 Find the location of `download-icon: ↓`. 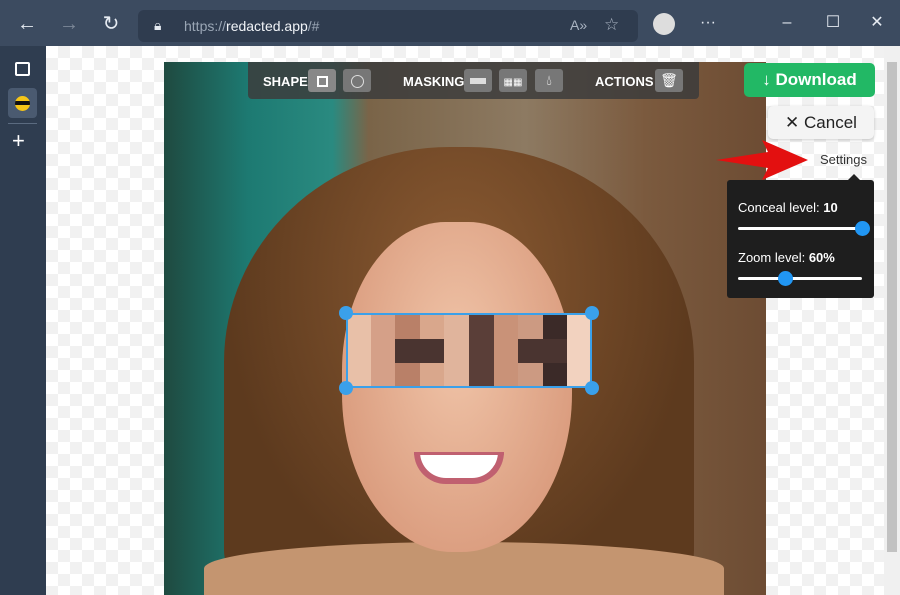

download-icon: ↓ is located at coordinates (769, 79).